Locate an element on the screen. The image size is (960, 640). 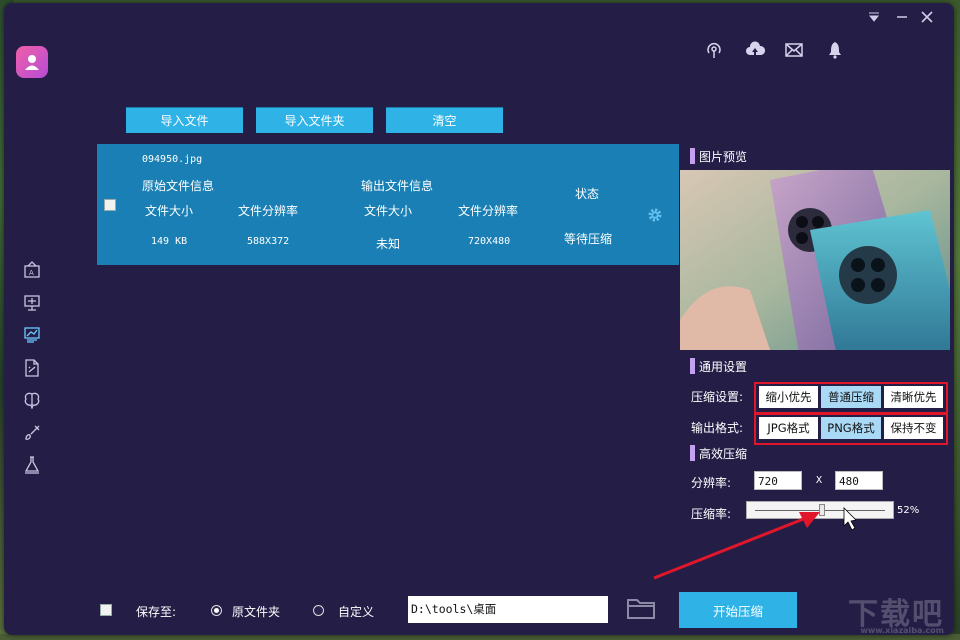
compression-options-group: 缩小优先 普通压缩 清晰优先 is located at coordinates (851, 398).